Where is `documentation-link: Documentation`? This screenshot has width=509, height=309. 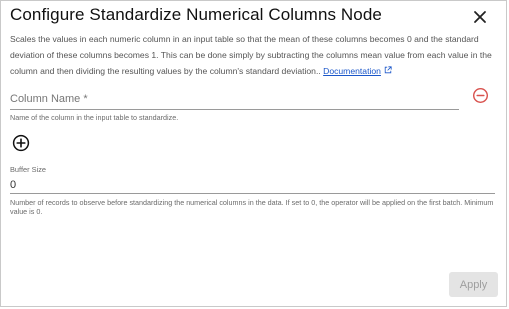 documentation-link: Documentation is located at coordinates (352, 71).